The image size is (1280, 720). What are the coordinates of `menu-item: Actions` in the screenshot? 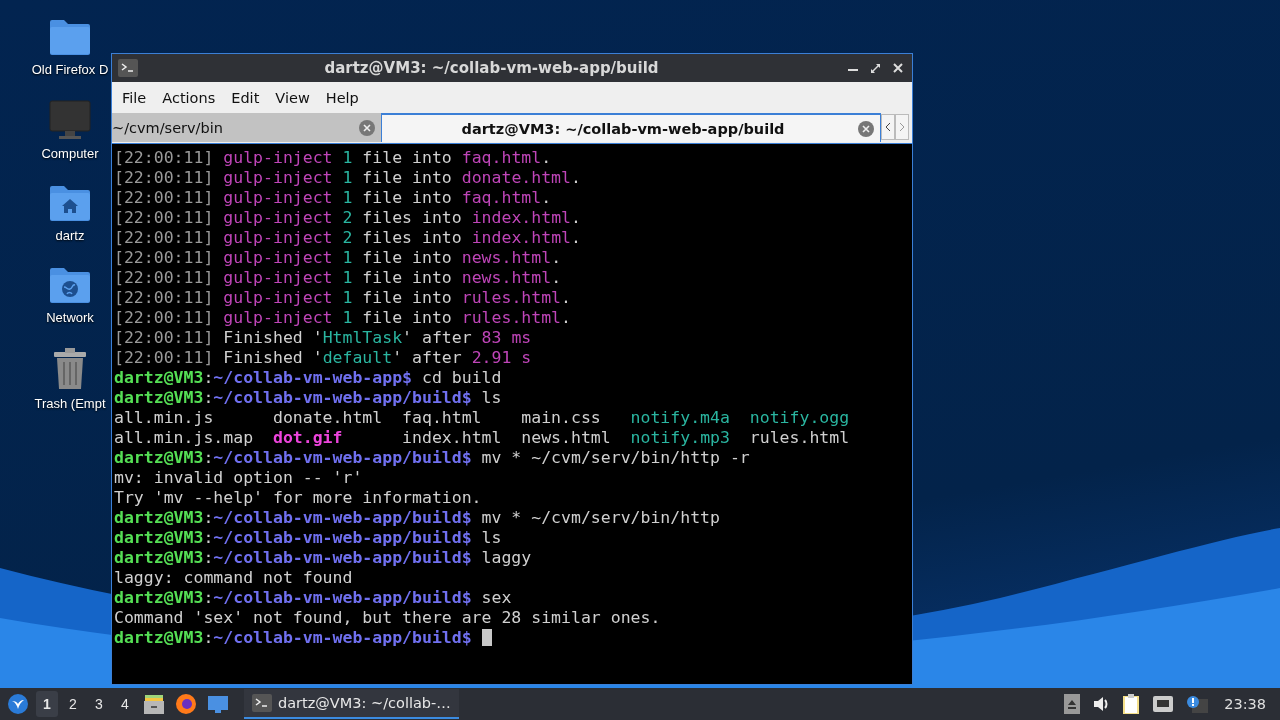 It's located at (189, 97).